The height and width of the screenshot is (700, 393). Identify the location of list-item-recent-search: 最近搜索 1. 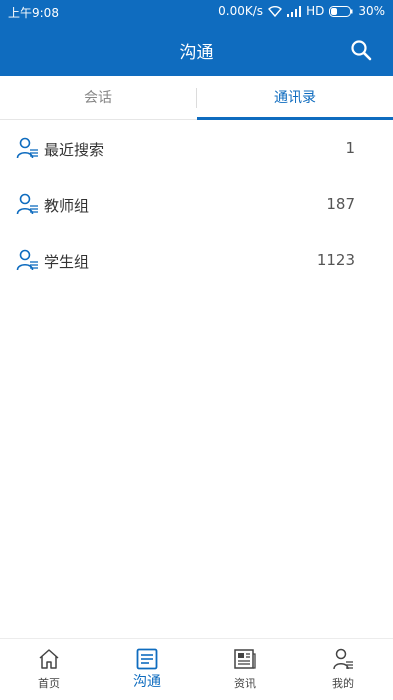
(196, 148).